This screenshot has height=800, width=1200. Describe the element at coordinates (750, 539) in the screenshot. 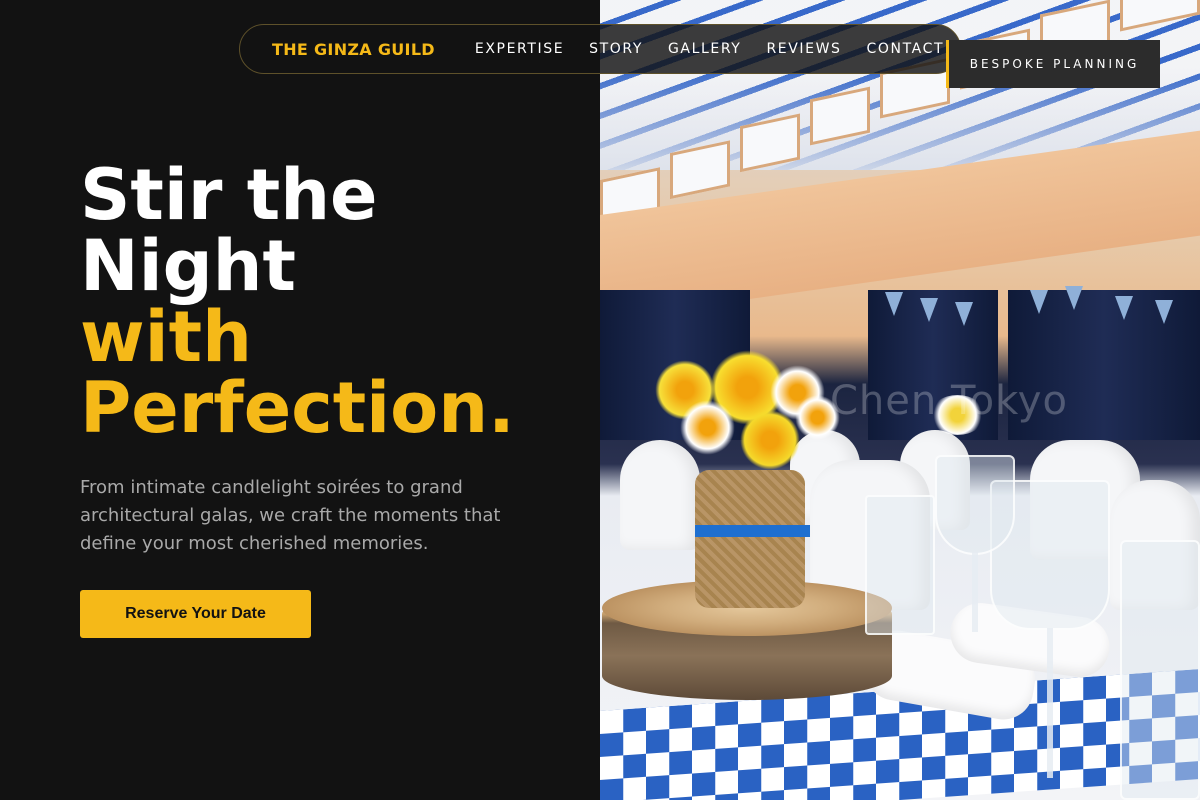

I see `photo-burlap-jar` at that location.